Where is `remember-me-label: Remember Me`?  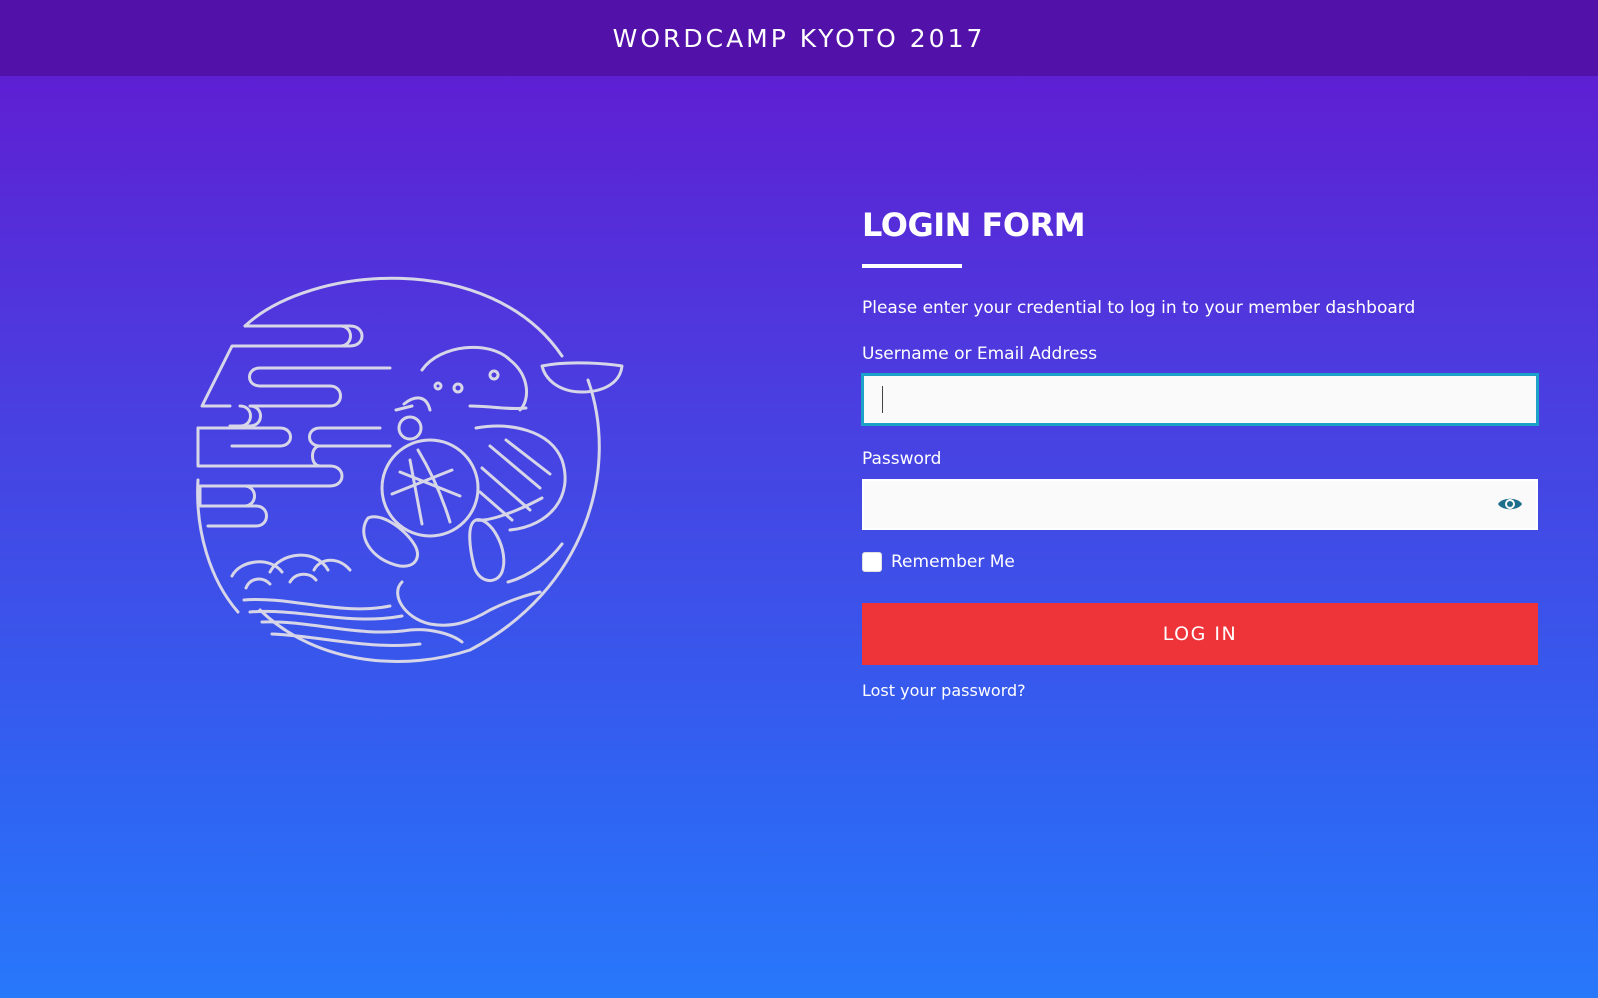
remember-me-label: Remember Me is located at coordinates (953, 562).